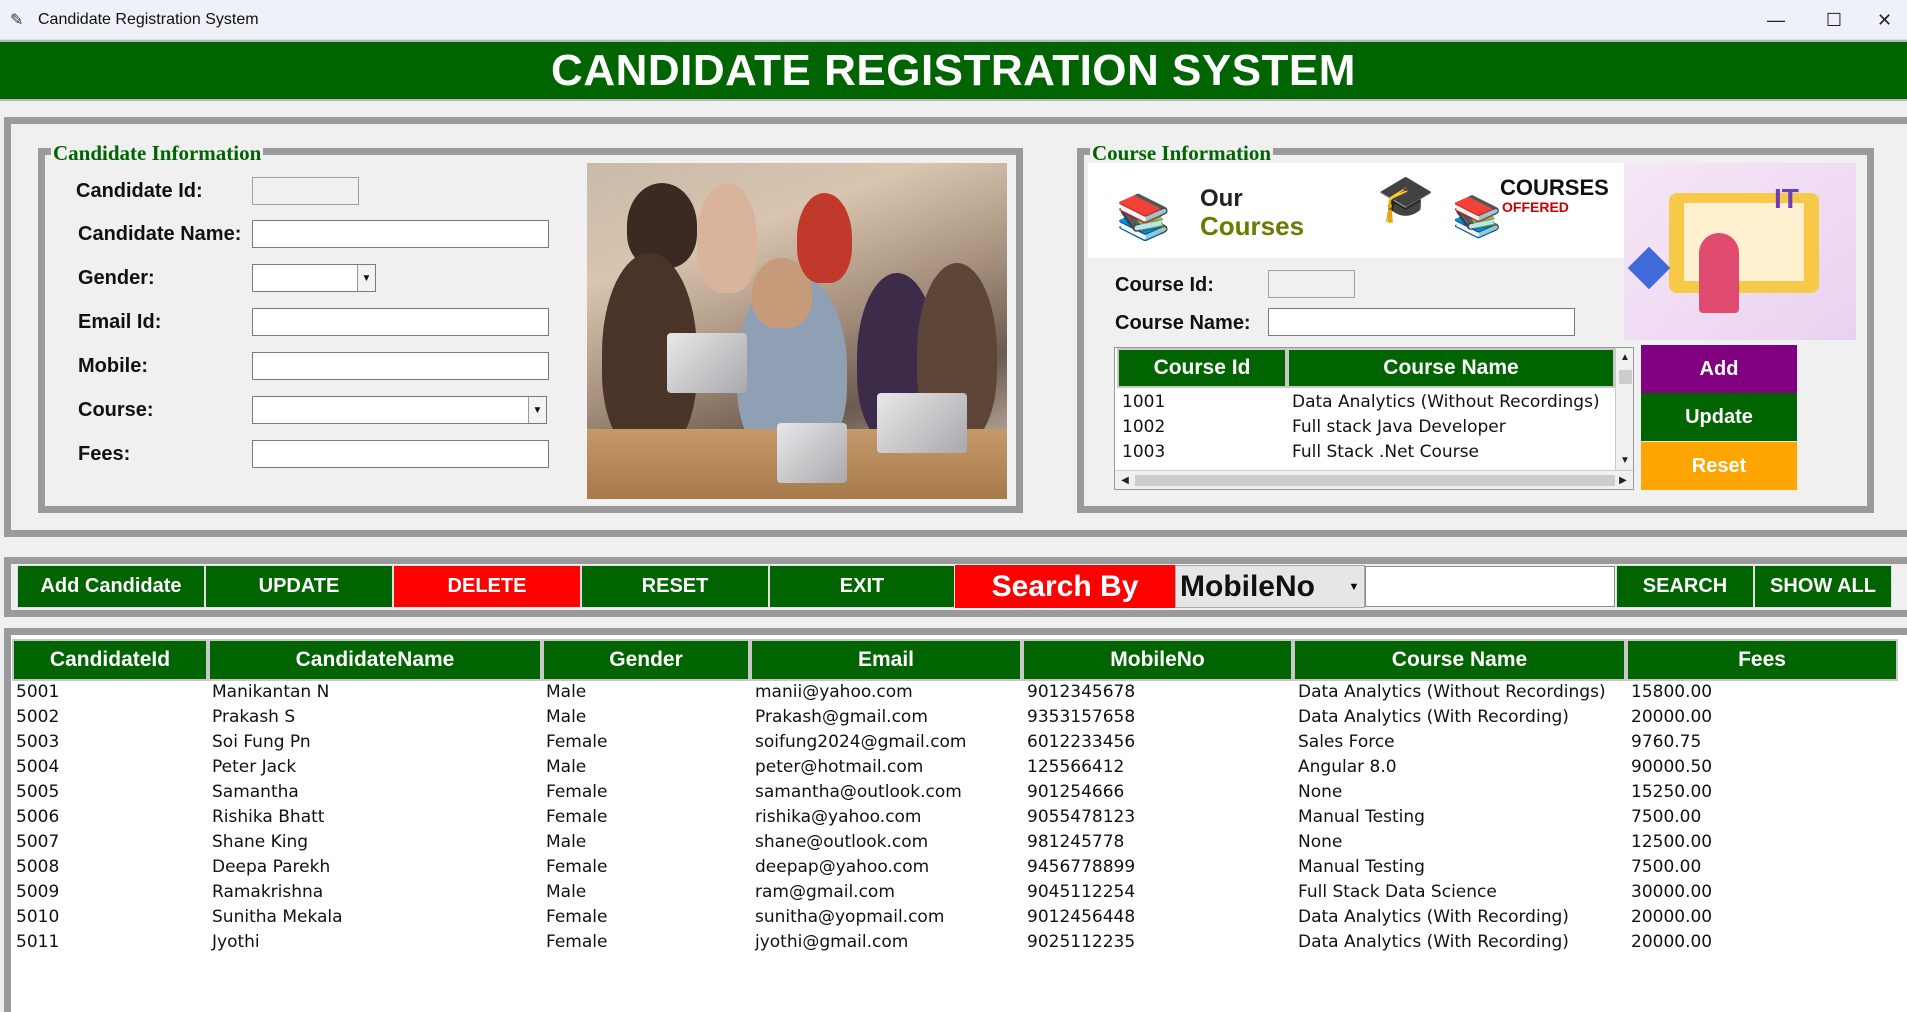 The image size is (1907, 1012). I want to click on row-candidate-id: 5009, so click(37, 892).